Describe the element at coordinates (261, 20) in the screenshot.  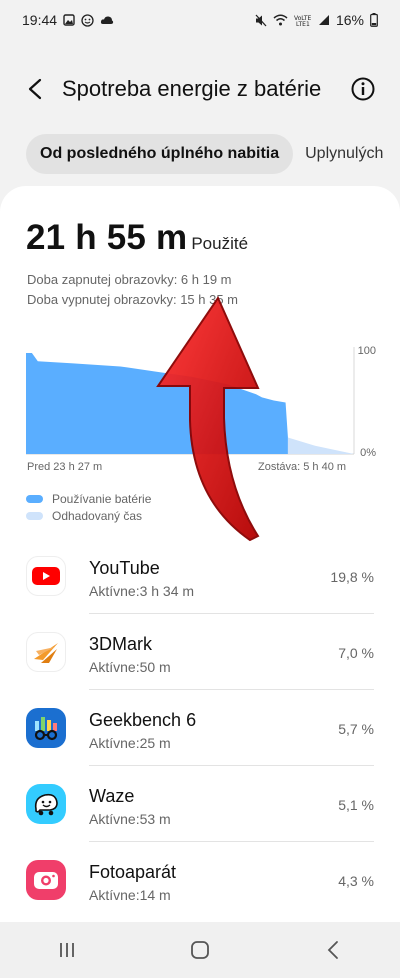
I see `mute-icon` at that location.